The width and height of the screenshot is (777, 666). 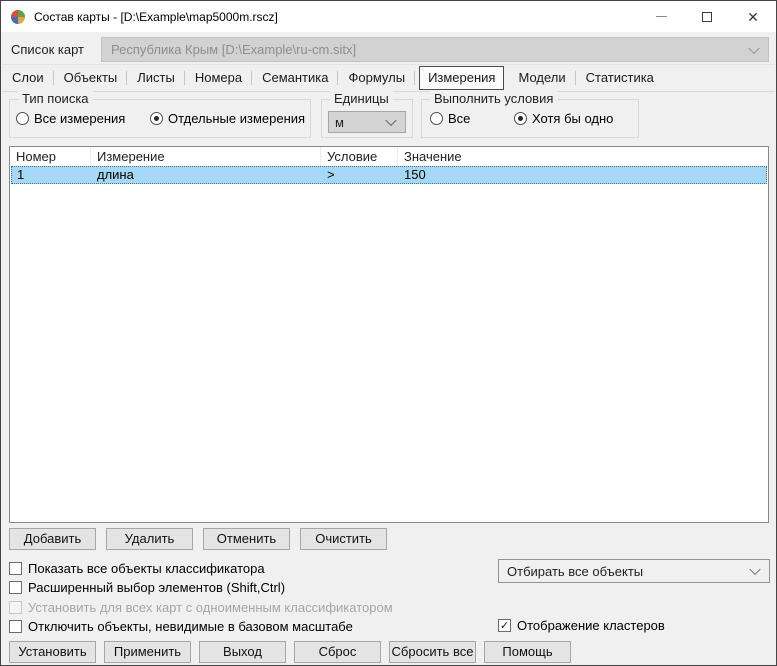 What do you see at coordinates (147, 652) in the screenshot?
I see `apply-button: Применить` at bounding box center [147, 652].